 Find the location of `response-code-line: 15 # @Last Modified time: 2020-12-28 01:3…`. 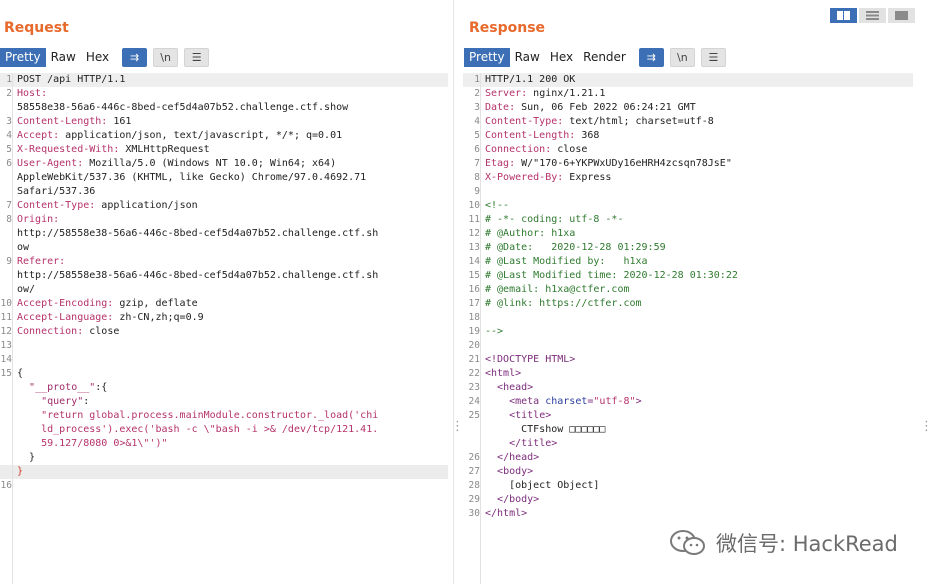

response-code-line: 15 # @Last Modified time: 2020-12-28 01:3… is located at coordinates (688, 276).